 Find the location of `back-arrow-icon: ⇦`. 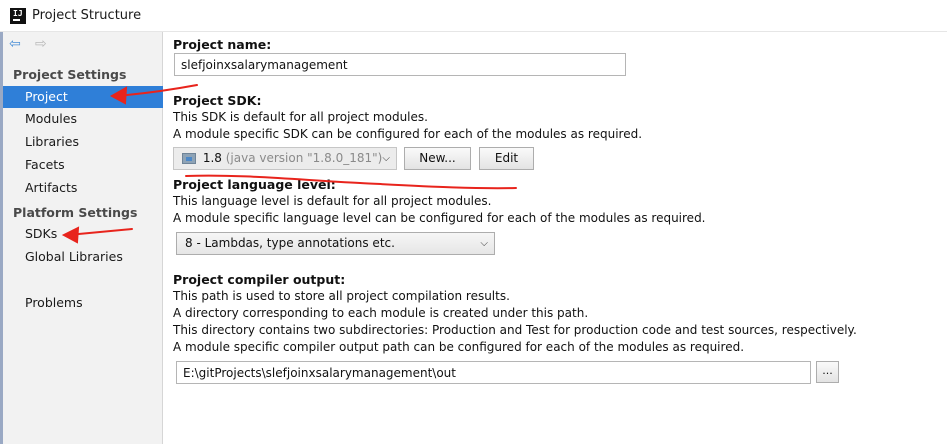

back-arrow-icon: ⇦ is located at coordinates (15, 44).